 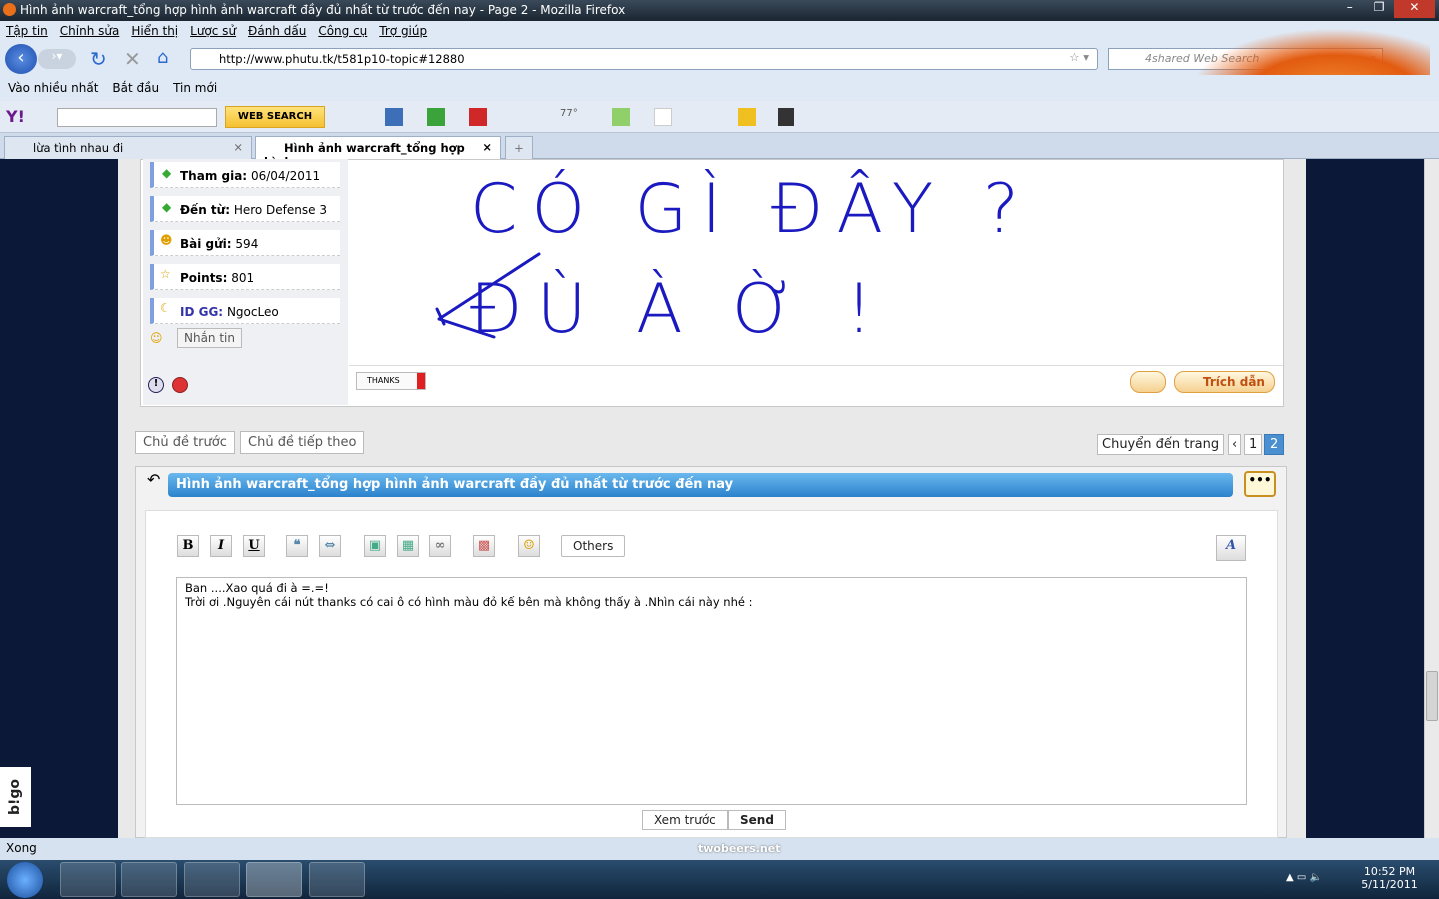 What do you see at coordinates (53, 88) in the screenshot?
I see `bookmark-most-visited: Vào nhiều nhất` at bounding box center [53, 88].